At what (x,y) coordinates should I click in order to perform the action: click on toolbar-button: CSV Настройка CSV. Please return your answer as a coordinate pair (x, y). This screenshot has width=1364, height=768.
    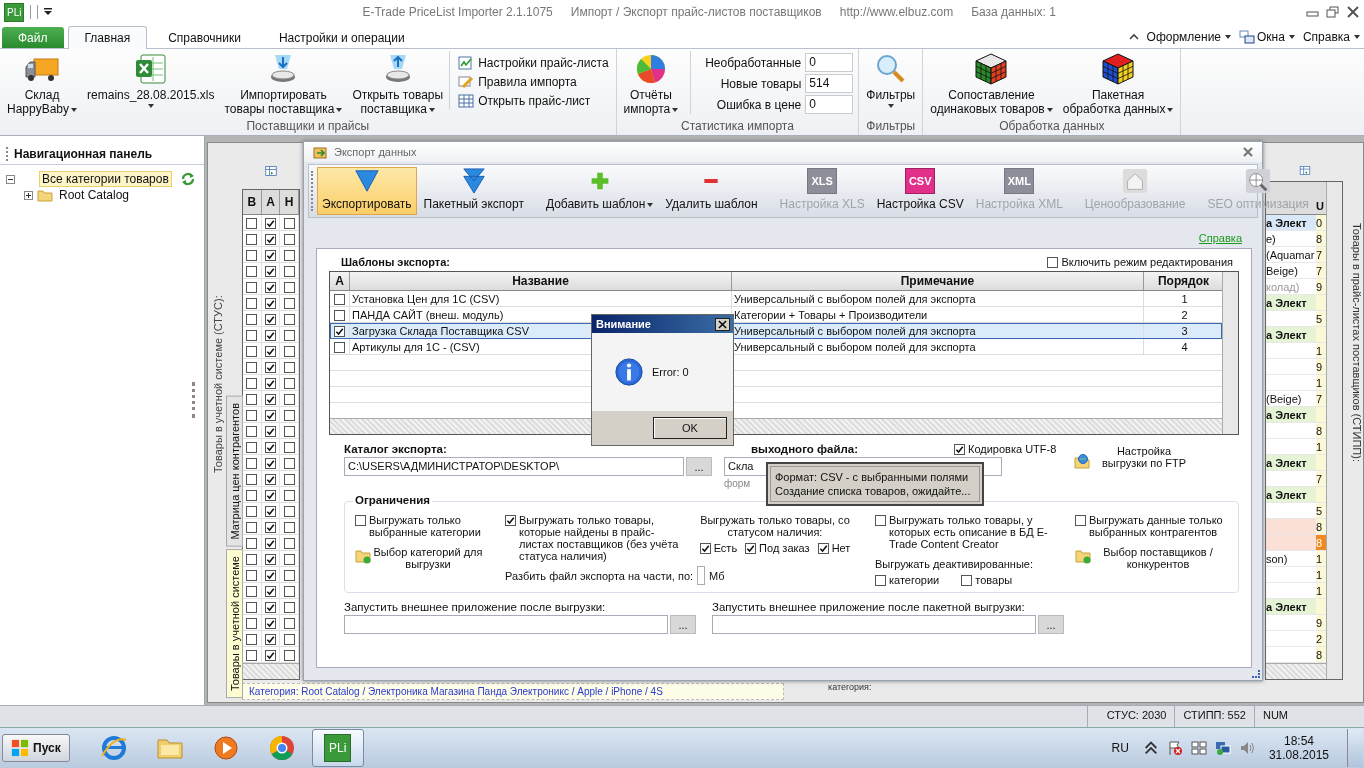
    Looking at the image, I should click on (920, 191).